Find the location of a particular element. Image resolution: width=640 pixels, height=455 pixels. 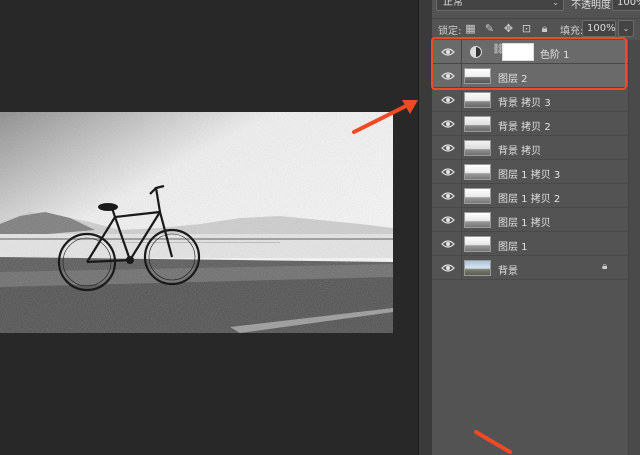

layer-row: 背景 拷贝 is located at coordinates (530, 148).